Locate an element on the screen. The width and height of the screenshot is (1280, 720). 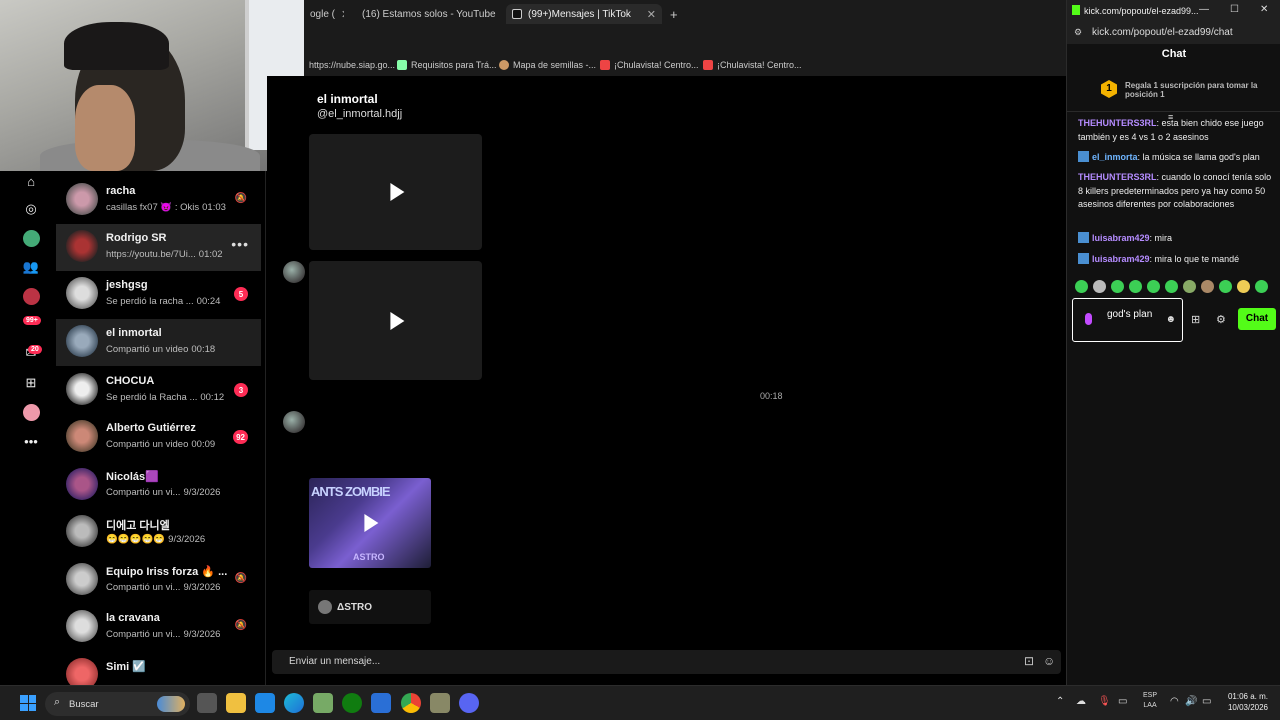
site-settings-icon: ⚙ is located at coordinates (1078, 32).